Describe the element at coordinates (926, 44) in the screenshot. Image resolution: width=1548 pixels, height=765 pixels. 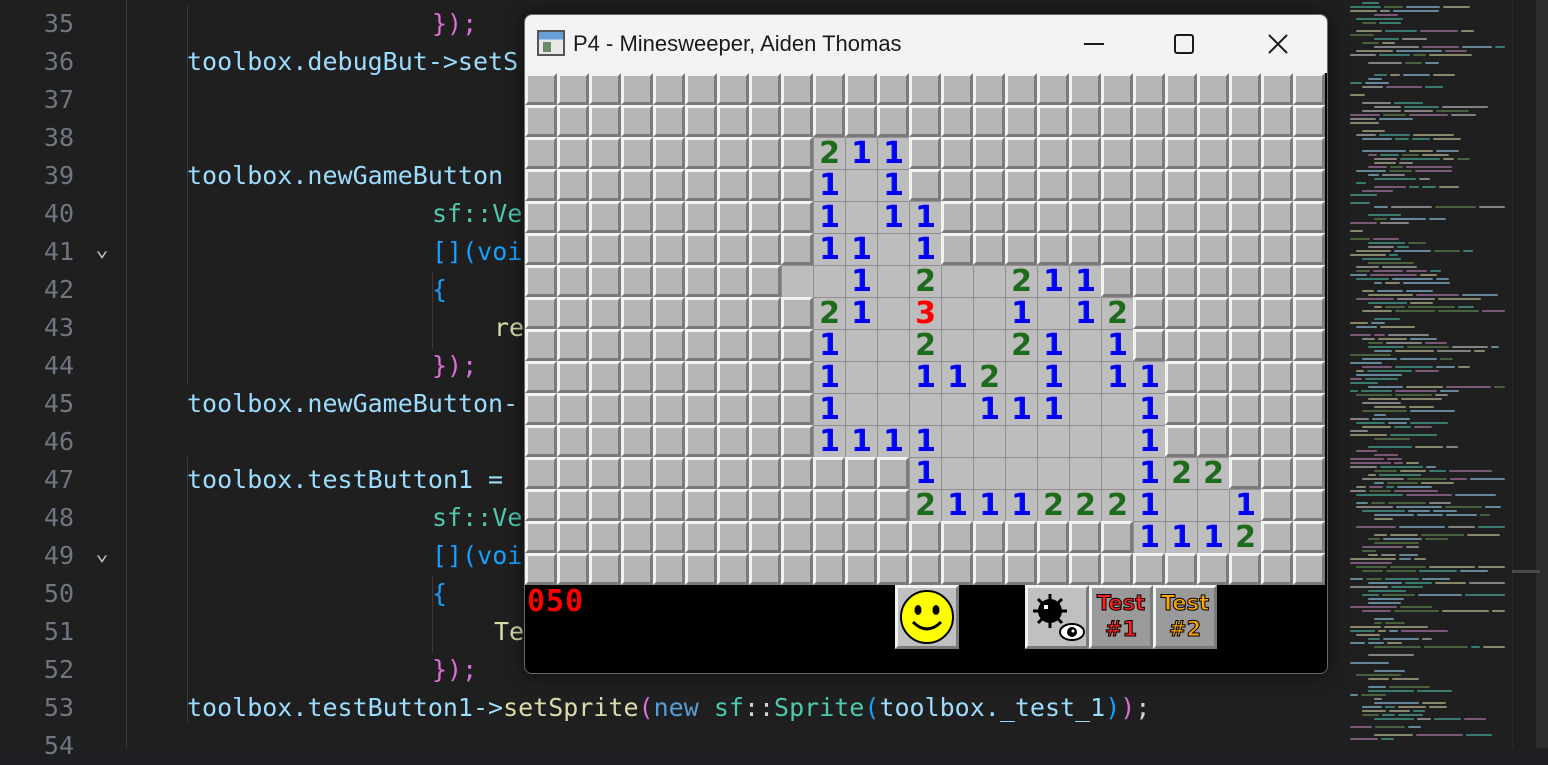
I see `window-titlebar: P4 - Minesweeper, Aiden Thomas` at that location.